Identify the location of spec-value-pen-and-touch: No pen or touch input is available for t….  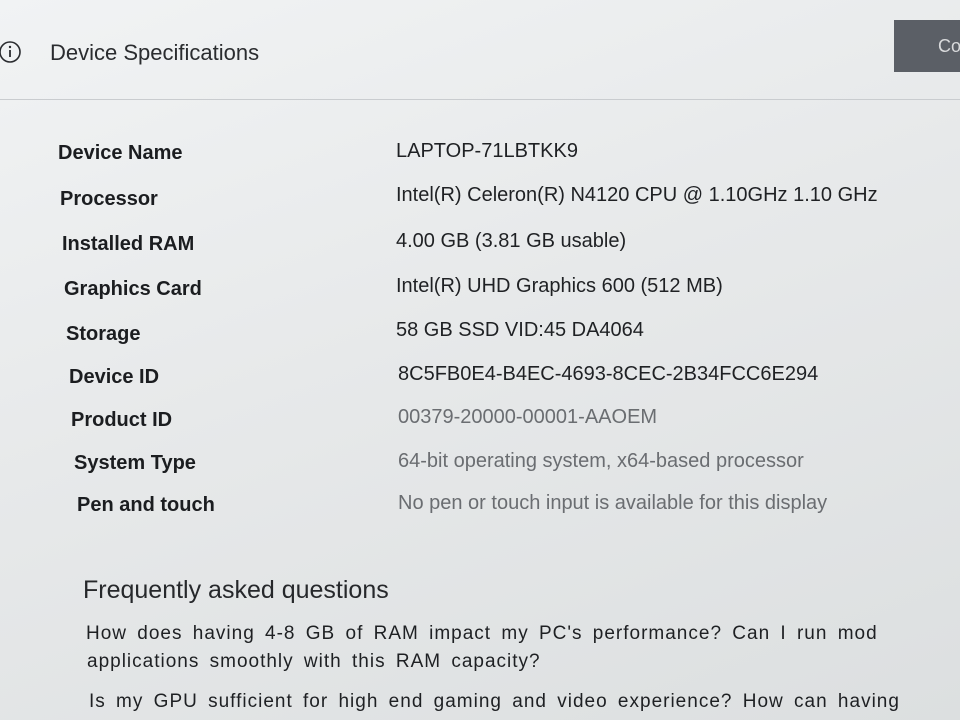
(613, 503).